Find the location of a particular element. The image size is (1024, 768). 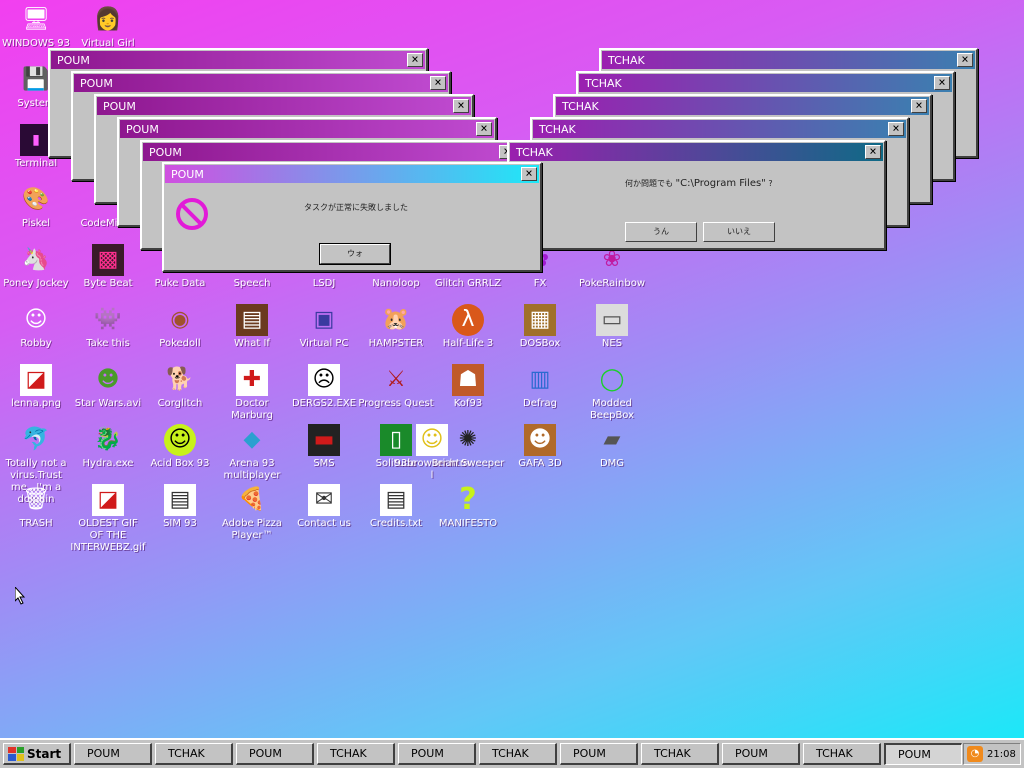

computer-icon: 🖥 is located at coordinates (36, 19).